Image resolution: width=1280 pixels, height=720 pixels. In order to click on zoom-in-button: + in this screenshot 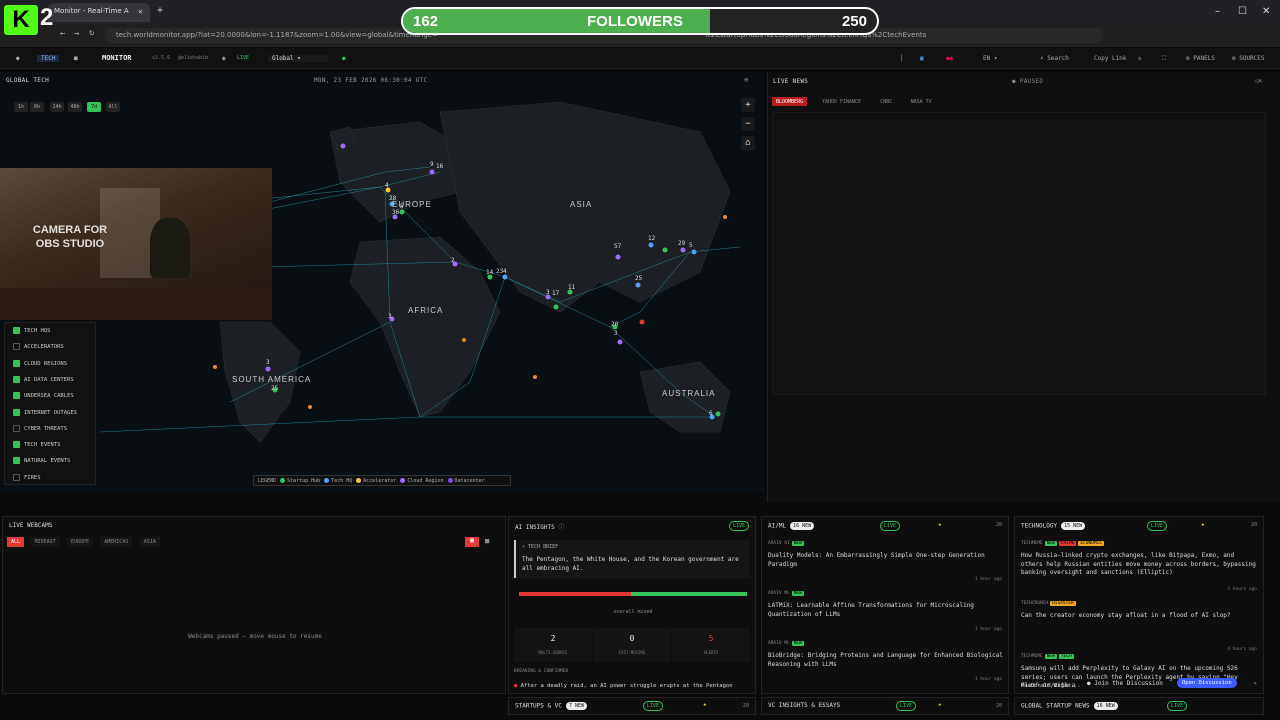, I will do `click(748, 105)`.